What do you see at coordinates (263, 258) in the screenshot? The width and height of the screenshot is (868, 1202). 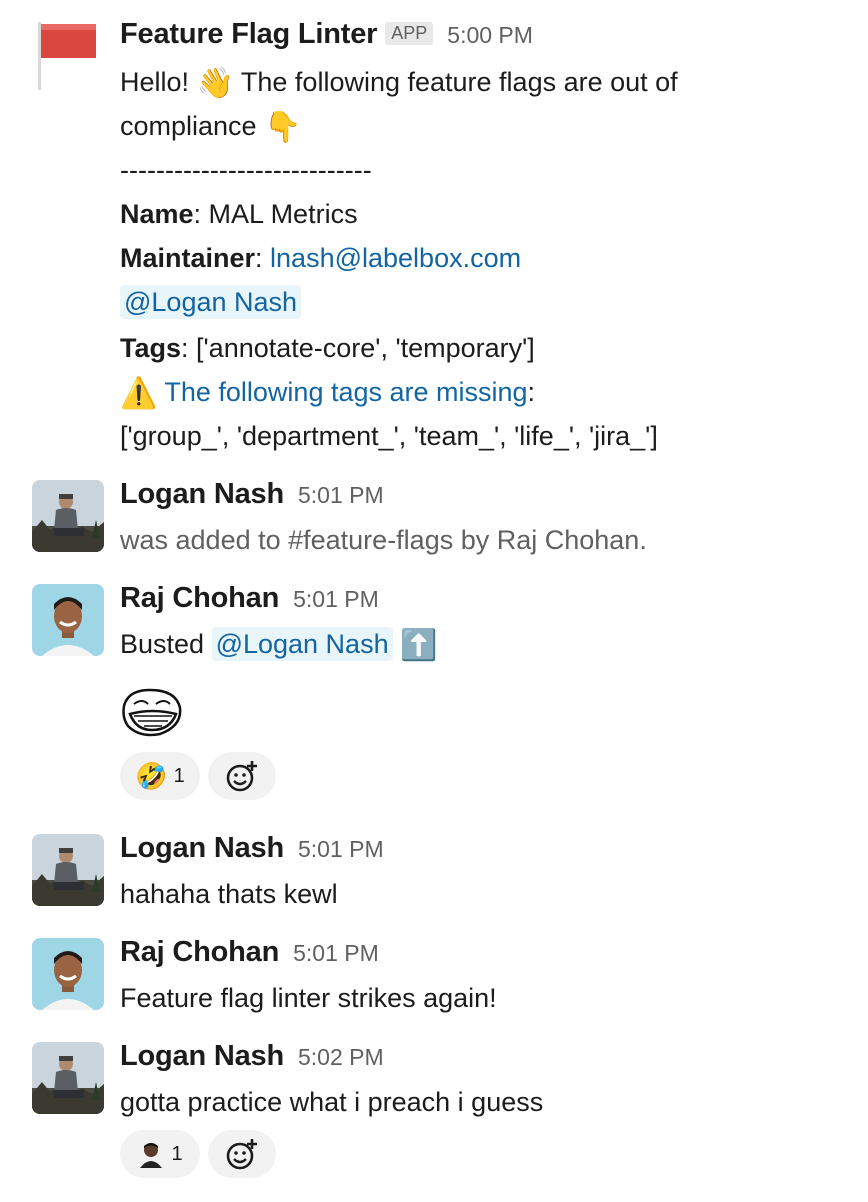 I see `maintainer-sep: :` at bounding box center [263, 258].